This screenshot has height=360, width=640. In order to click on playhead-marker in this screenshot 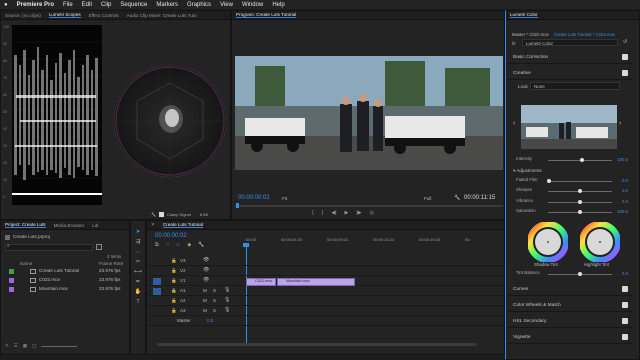, I will do `click(237, 205)`.